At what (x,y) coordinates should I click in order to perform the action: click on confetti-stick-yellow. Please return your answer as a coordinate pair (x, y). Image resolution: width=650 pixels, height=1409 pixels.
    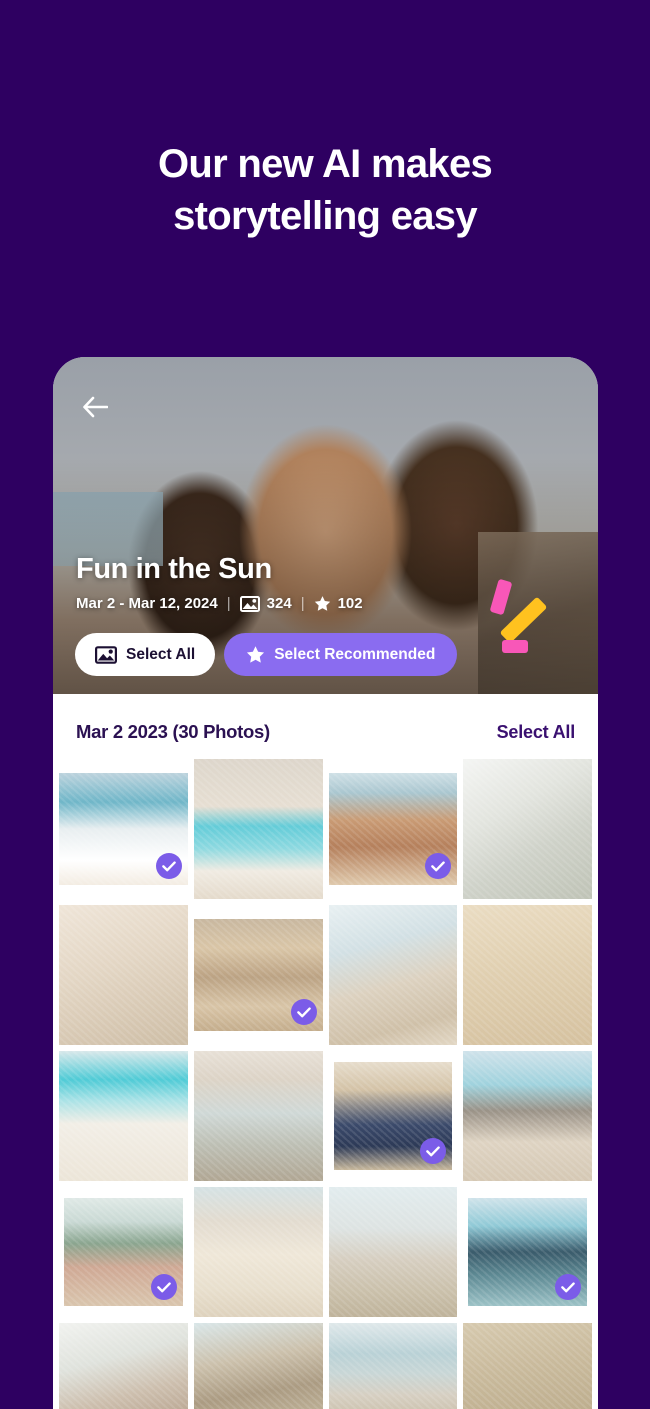
    Looking at the image, I should click on (523, 620).